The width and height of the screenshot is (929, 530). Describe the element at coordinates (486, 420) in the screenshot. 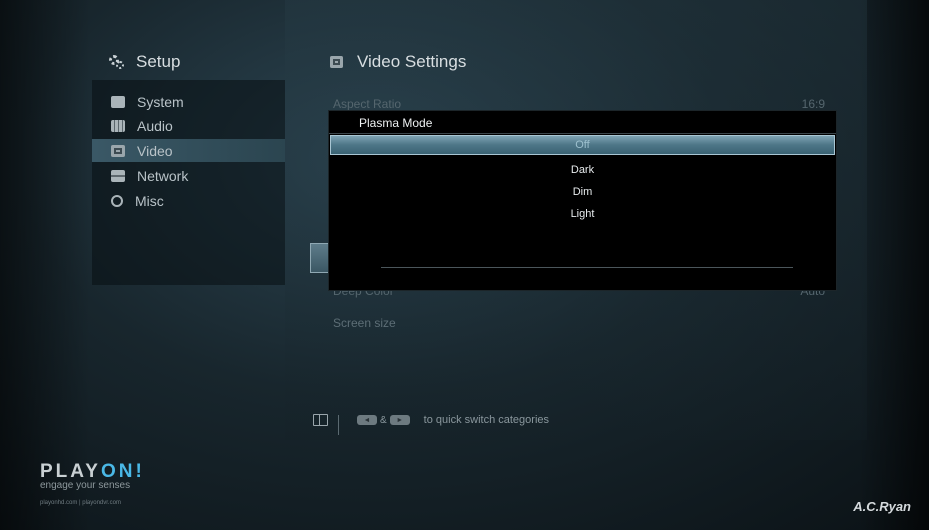

I see `hint-text: to quick switch categories` at that location.